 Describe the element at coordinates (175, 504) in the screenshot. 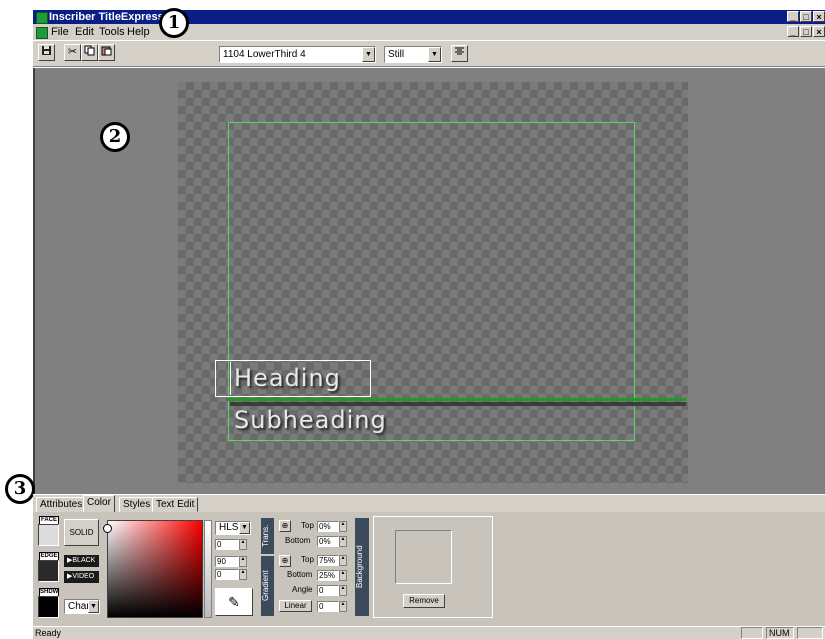

I see `tab-text-edit: Text Edit` at that location.